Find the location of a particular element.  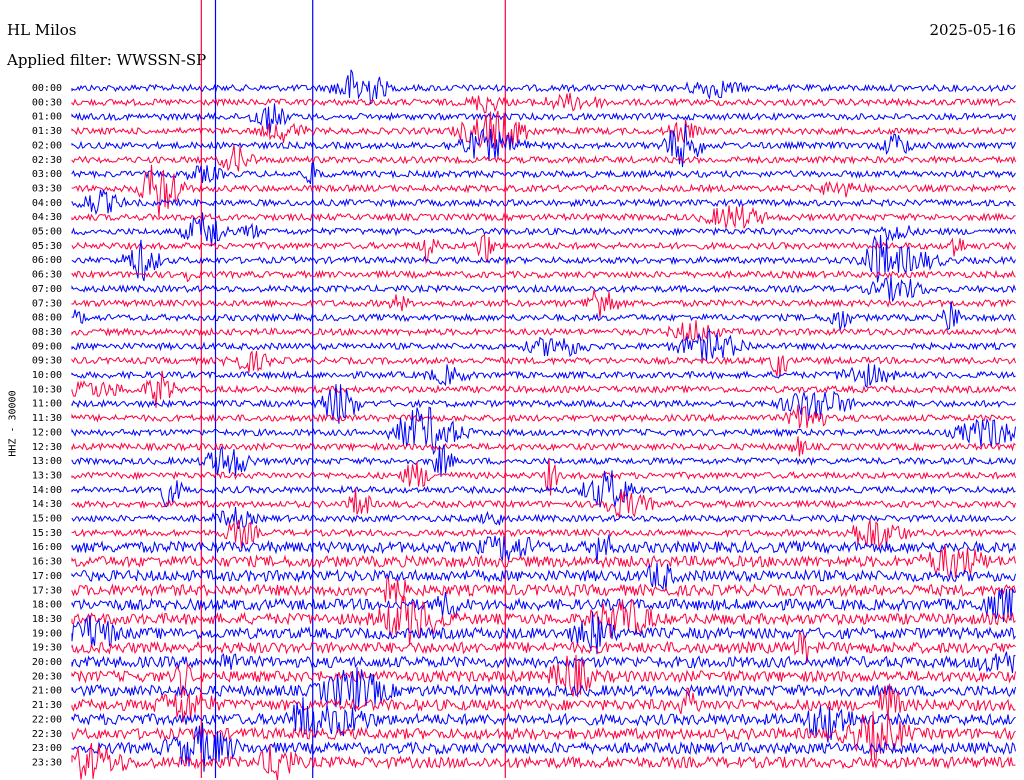

time-label: 06:00 is located at coordinates (47, 260).